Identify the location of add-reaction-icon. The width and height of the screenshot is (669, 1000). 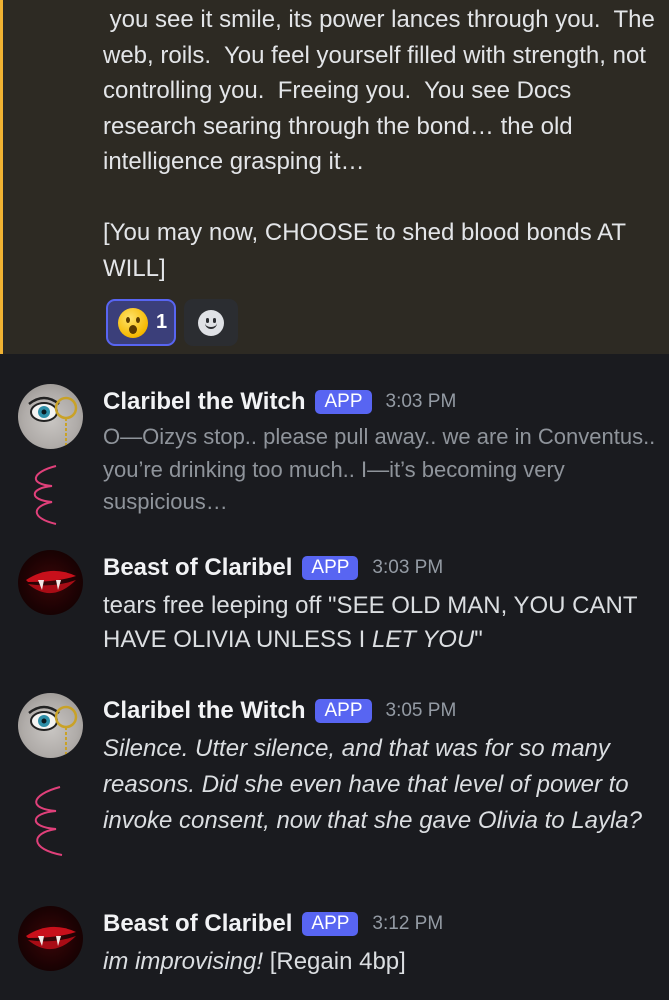
(211, 322).